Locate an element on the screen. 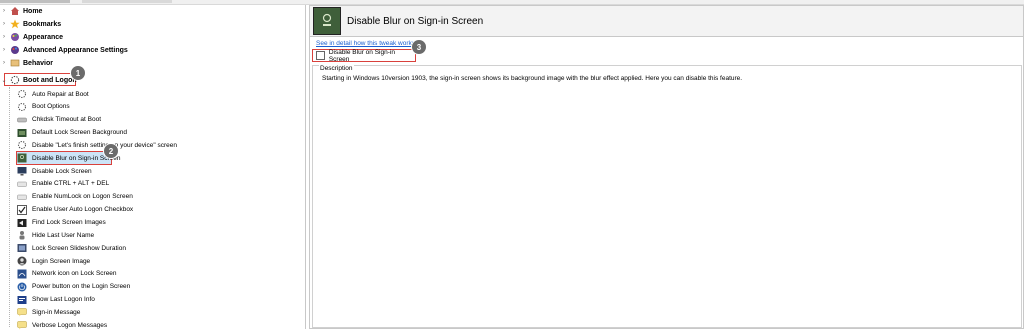 The height and width of the screenshot is (331, 1024). user-circle-icon is located at coordinates (22, 261).